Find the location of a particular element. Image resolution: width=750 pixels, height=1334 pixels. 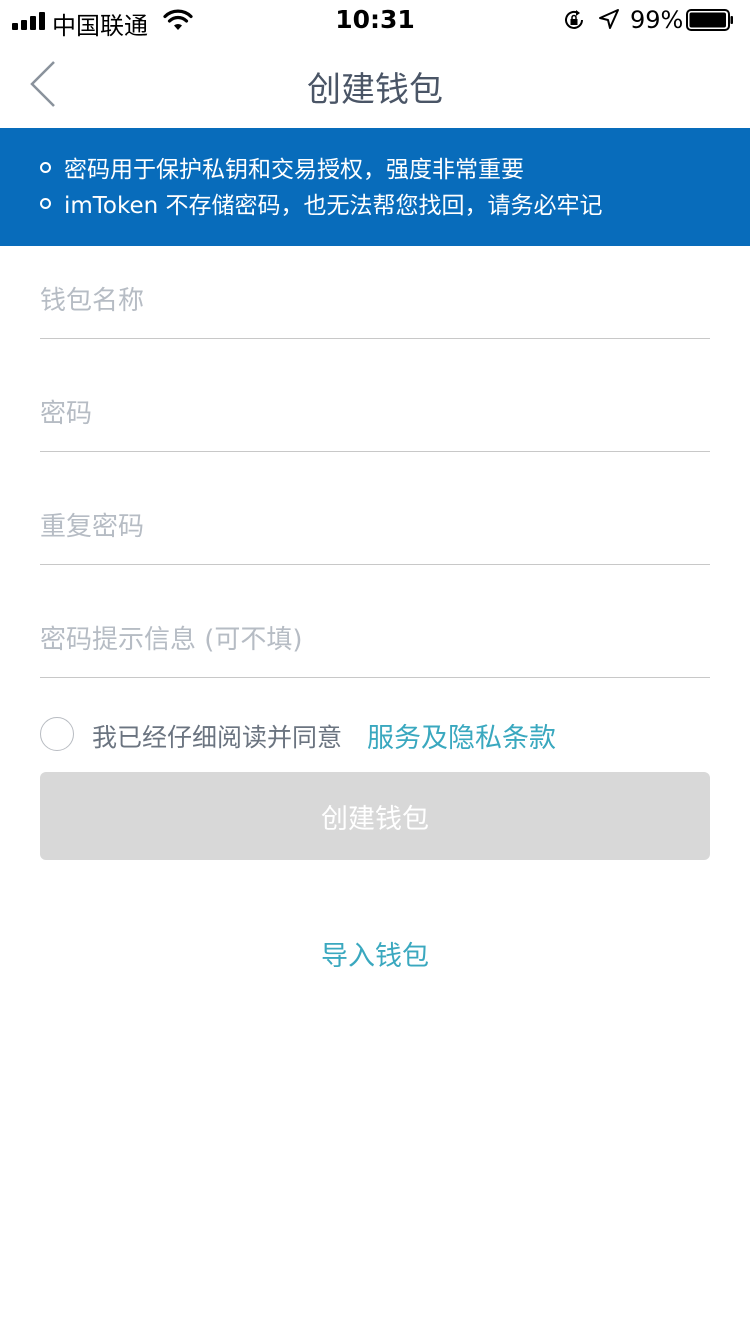

wallet-name-field is located at coordinates (375, 301).